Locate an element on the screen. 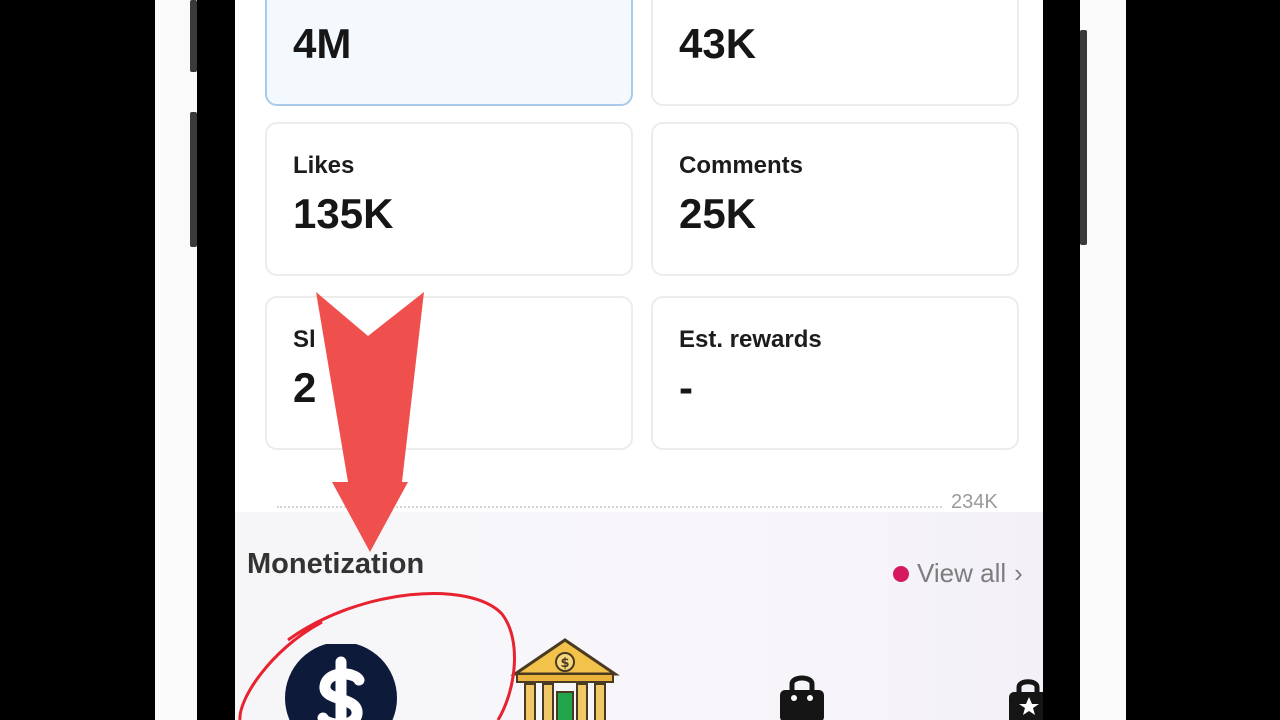  chart-gridline is located at coordinates (609, 507).